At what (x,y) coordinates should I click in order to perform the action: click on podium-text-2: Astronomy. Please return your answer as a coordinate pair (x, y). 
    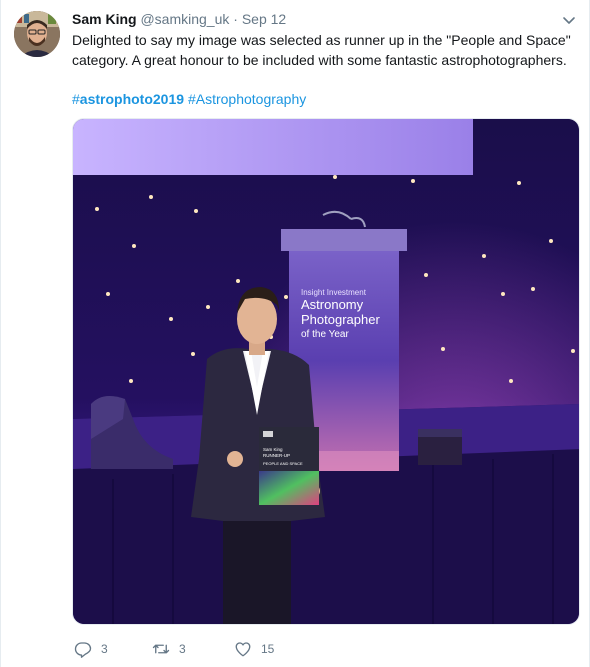
    Looking at the image, I should click on (332, 304).